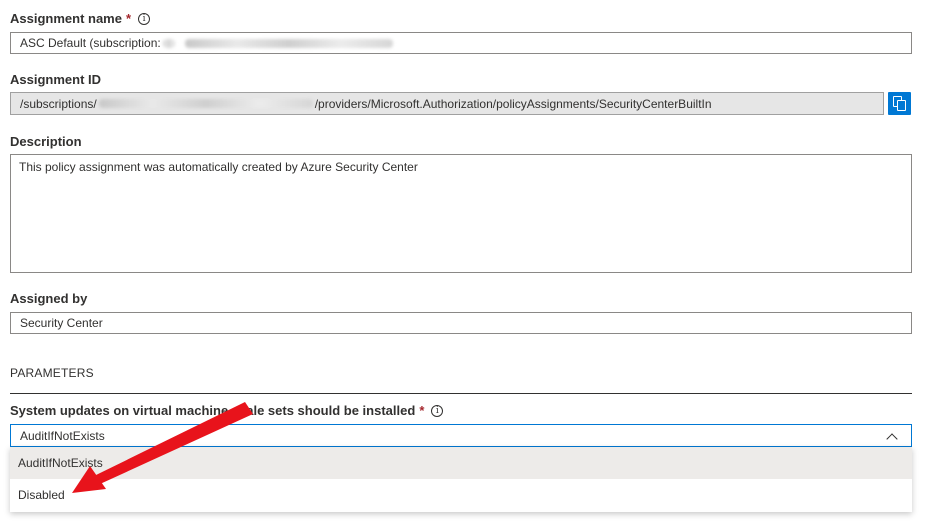 The height and width of the screenshot is (523, 937). I want to click on assignment-name-value: ASC Default (subscription:, so click(90, 43).